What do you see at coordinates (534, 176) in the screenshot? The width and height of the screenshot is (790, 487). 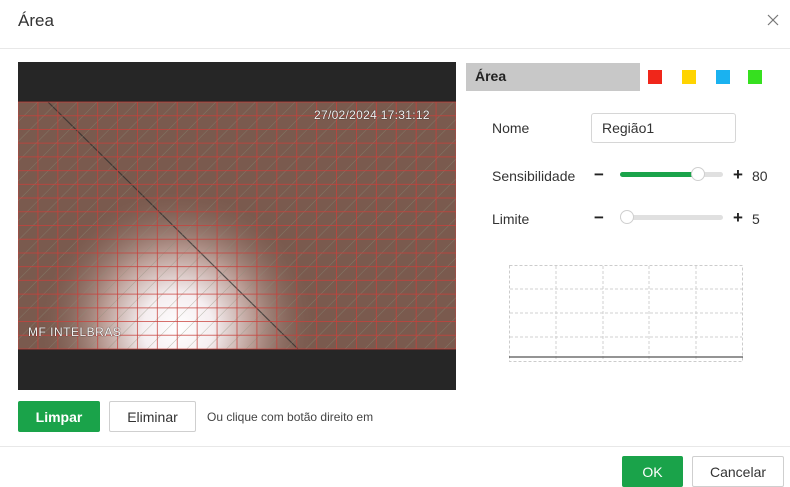 I see `sensitivity-label: Sensibilidade` at bounding box center [534, 176].